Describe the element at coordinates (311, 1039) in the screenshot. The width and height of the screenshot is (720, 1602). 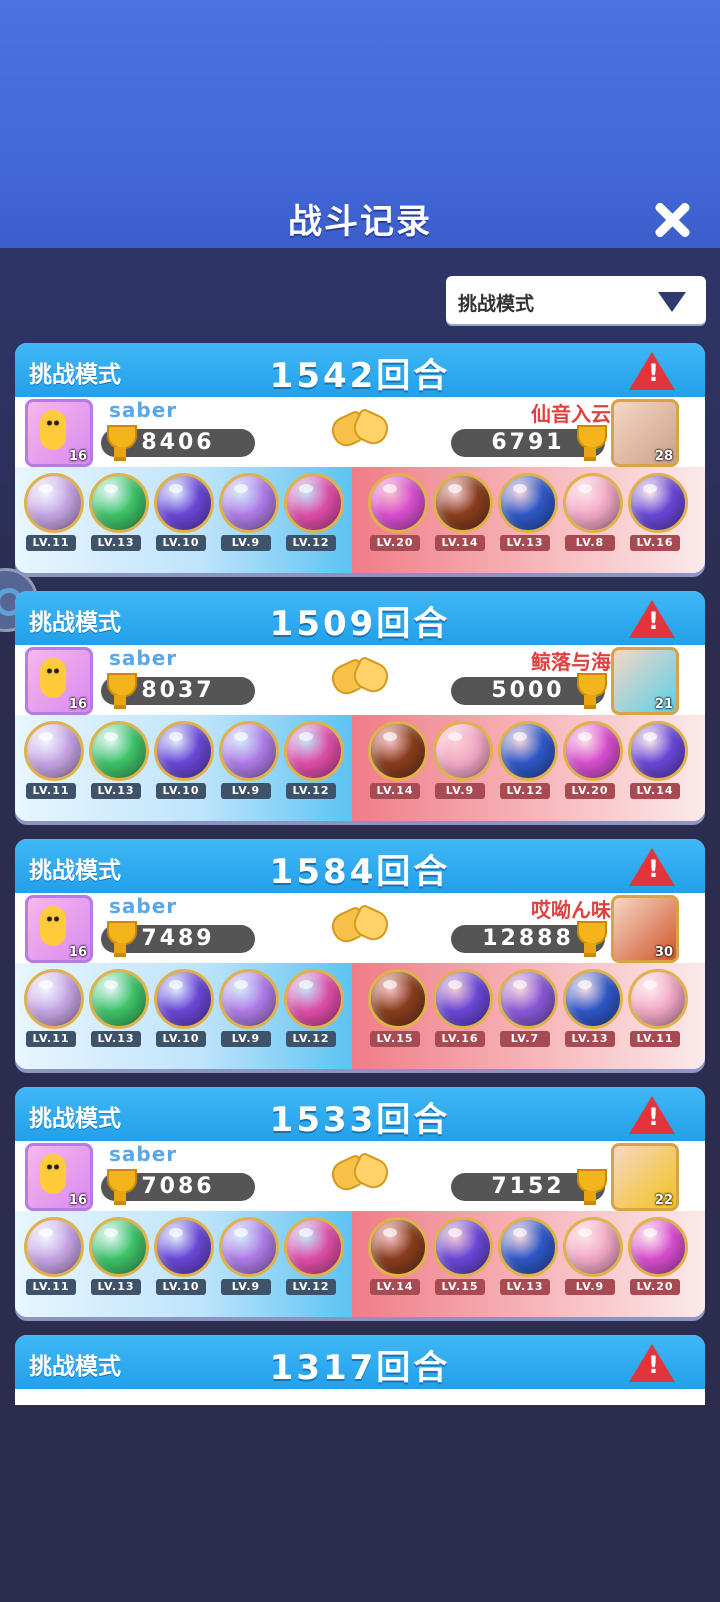
I see `my-skill-level: LV.12` at that location.